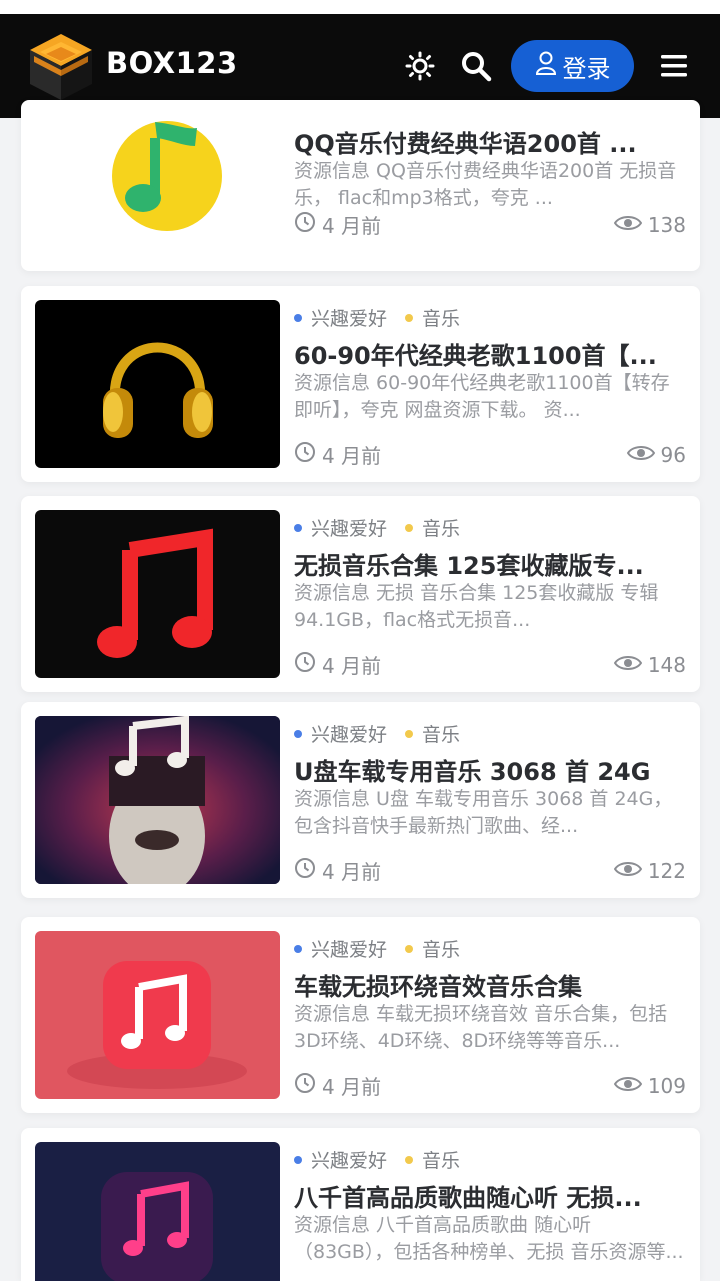 This screenshot has width=720, height=1281. Describe the element at coordinates (490, 769) in the screenshot. I see `post-title: U盘车载专用音乐 3068 首 24G` at that location.